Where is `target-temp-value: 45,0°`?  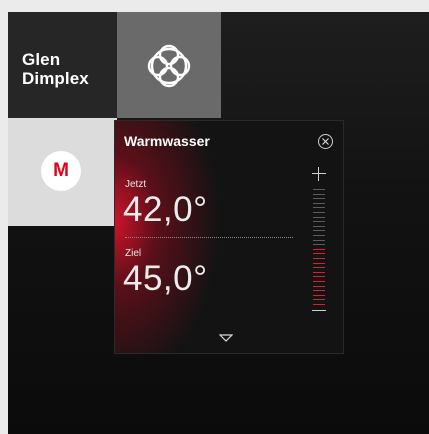 target-temp-value: 45,0° is located at coordinates (165, 278).